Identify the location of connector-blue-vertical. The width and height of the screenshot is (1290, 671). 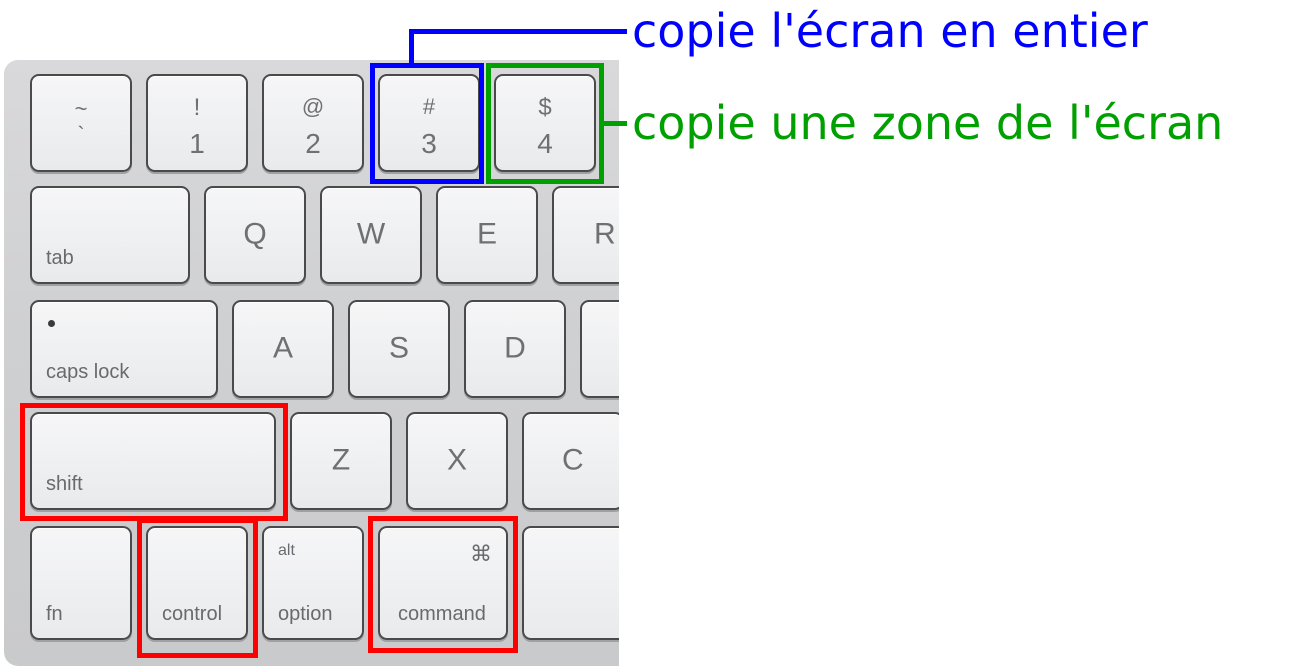
(411, 47).